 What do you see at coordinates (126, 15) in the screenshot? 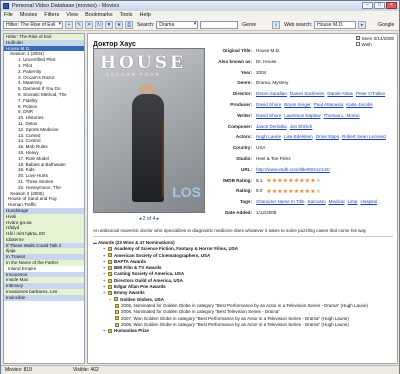
I see `menu-tools: Tools` at bounding box center [126, 15].